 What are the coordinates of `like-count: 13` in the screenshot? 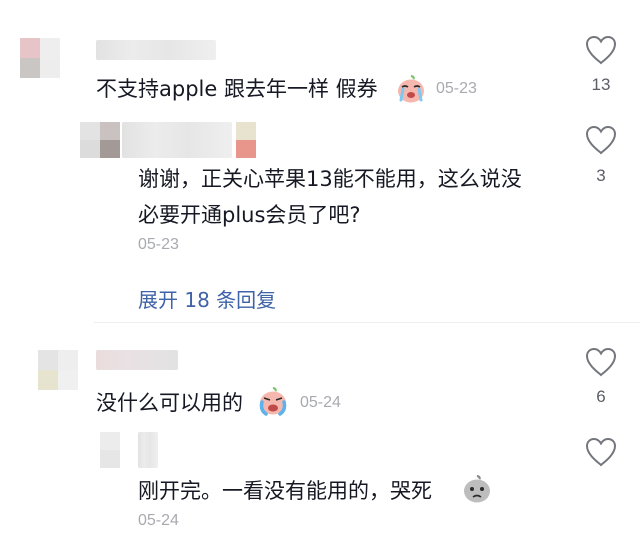 It's located at (601, 84).